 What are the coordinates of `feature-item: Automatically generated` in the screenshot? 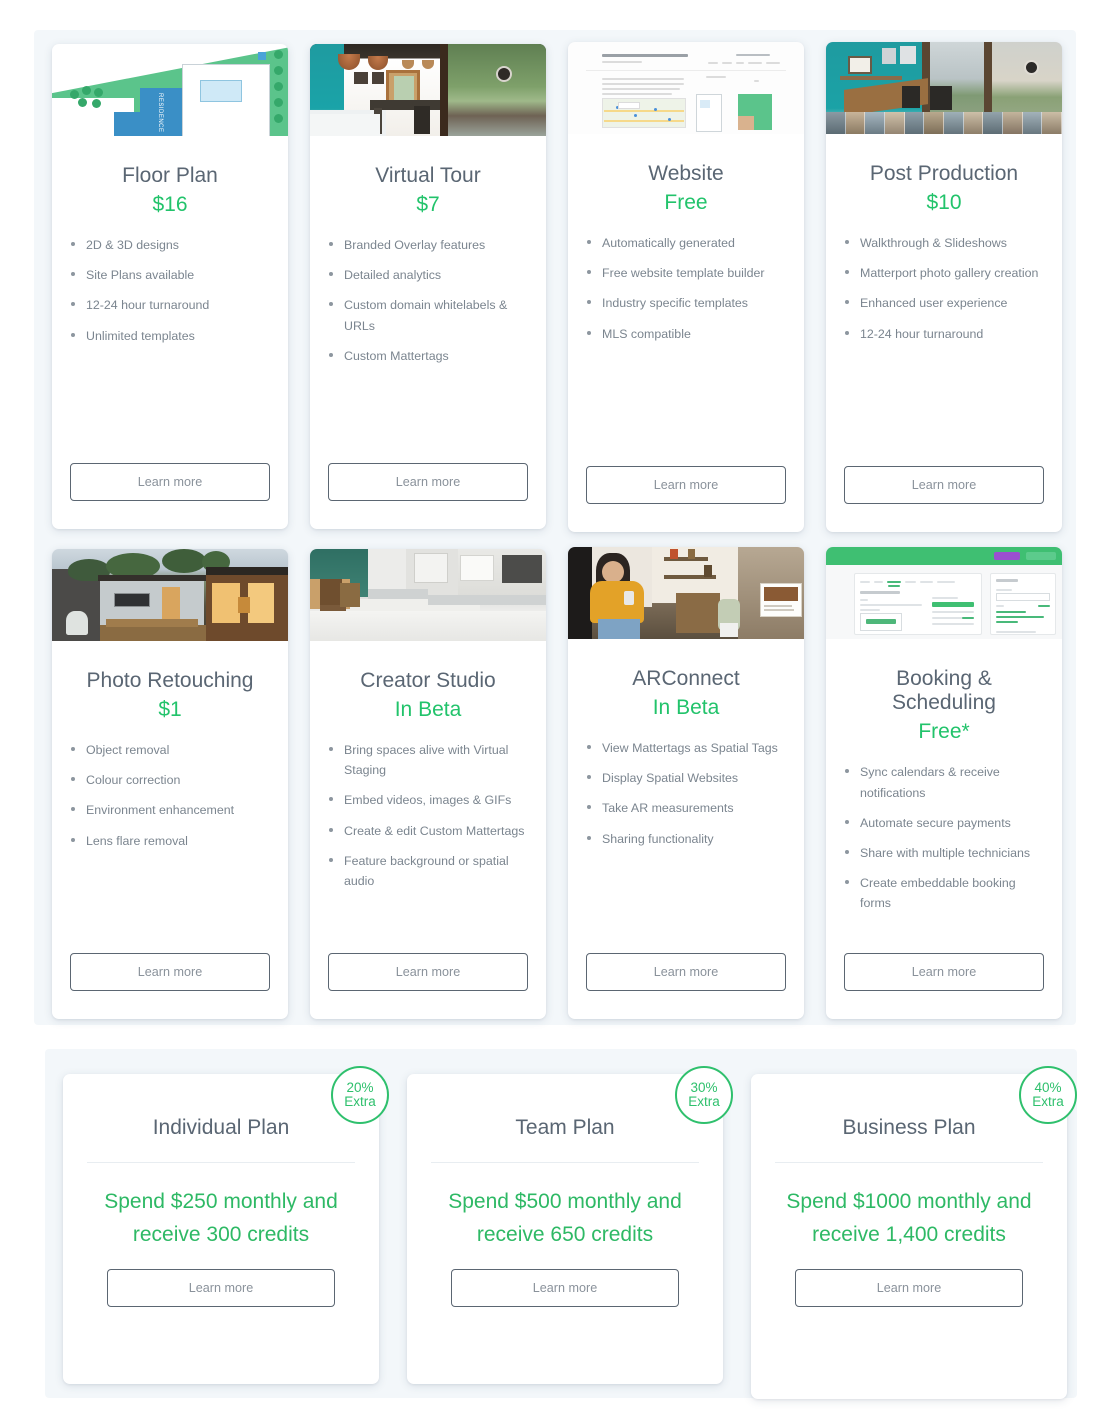 It's located at (686, 243).